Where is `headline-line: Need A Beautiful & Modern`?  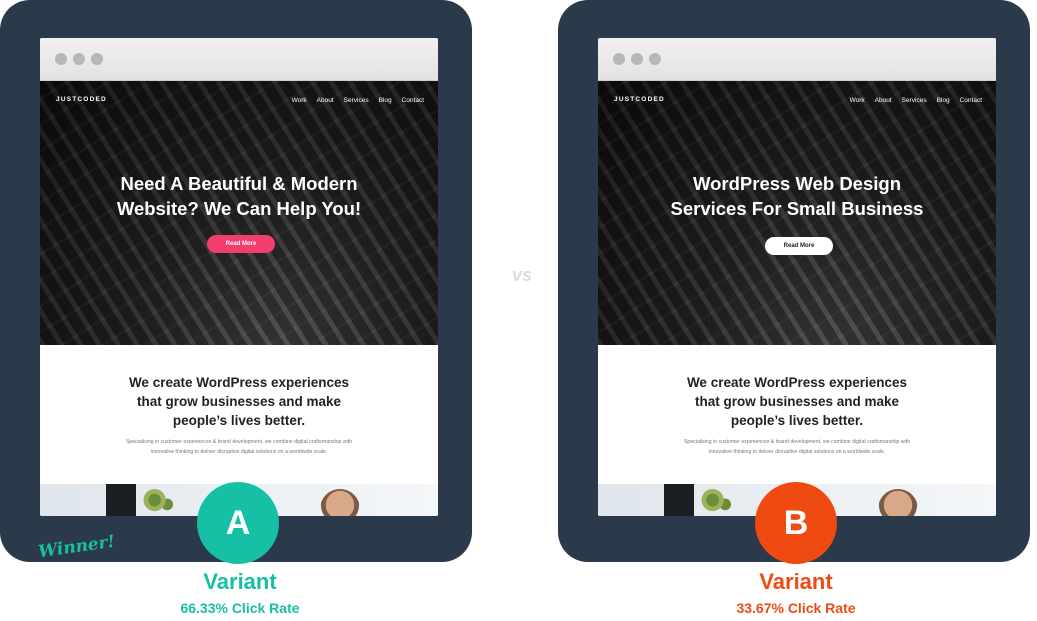 headline-line: Need A Beautiful & Modern is located at coordinates (239, 183).